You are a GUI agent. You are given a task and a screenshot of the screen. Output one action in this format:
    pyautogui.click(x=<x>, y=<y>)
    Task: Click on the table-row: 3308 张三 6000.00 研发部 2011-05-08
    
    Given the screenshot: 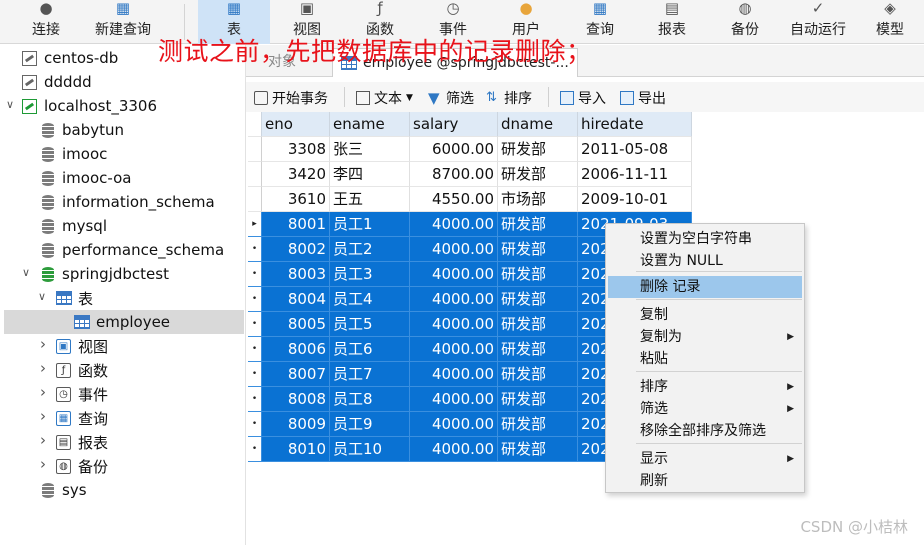 What is the action you would take?
    pyautogui.click(x=470, y=149)
    